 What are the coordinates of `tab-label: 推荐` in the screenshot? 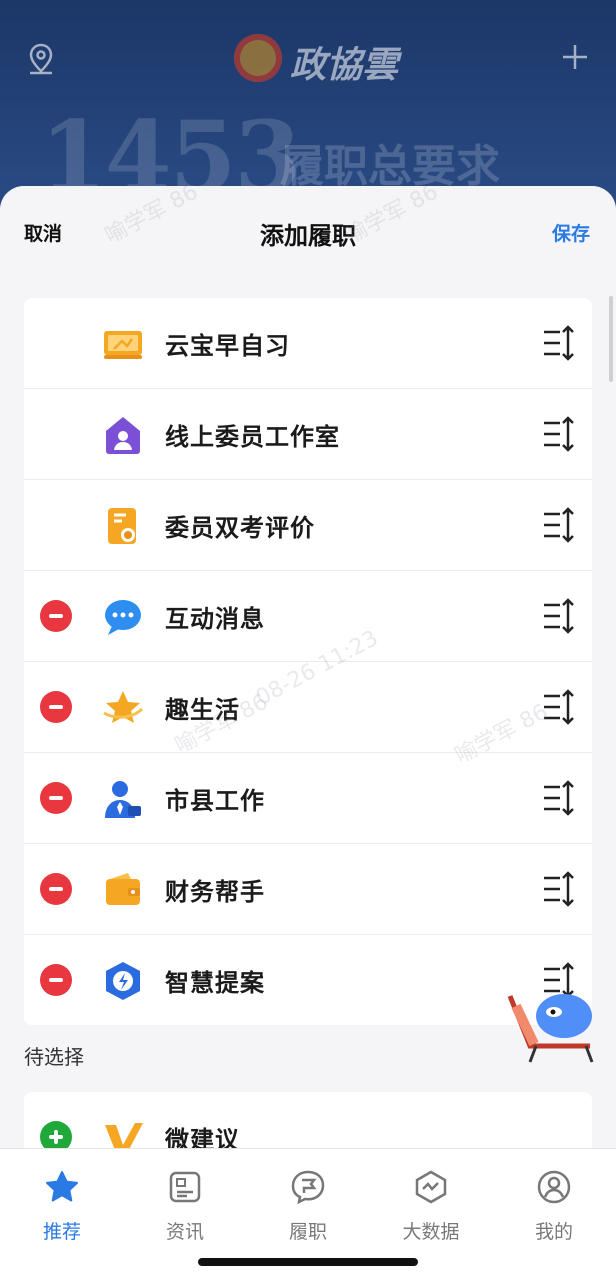 It's located at (61, 1232).